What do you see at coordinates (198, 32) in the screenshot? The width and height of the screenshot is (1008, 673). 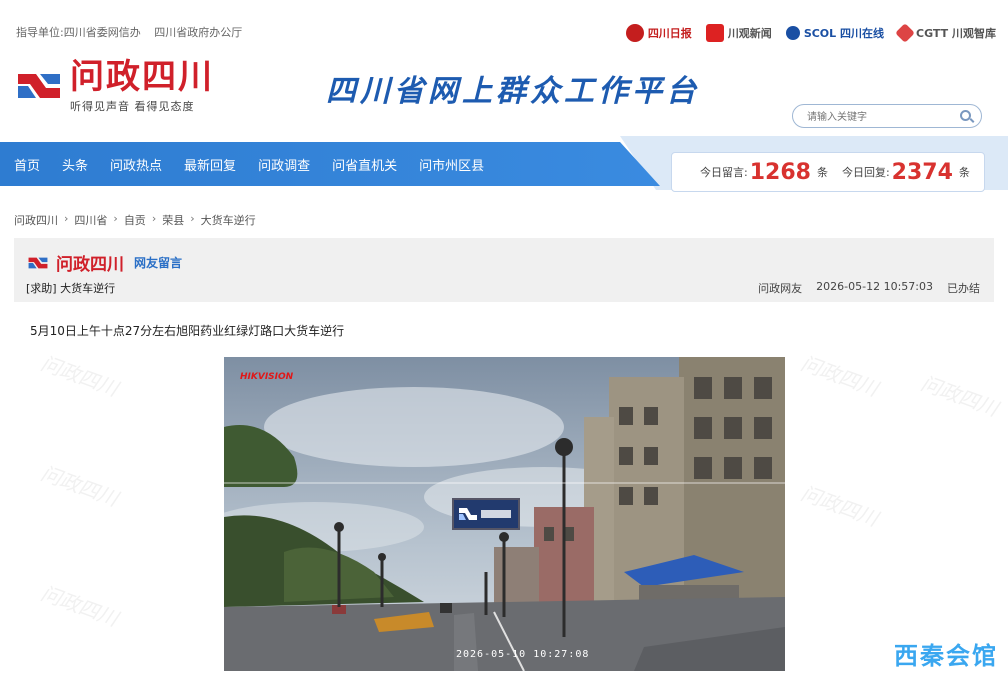 I see `guide-unit-2: 四川省政府办公厅` at bounding box center [198, 32].